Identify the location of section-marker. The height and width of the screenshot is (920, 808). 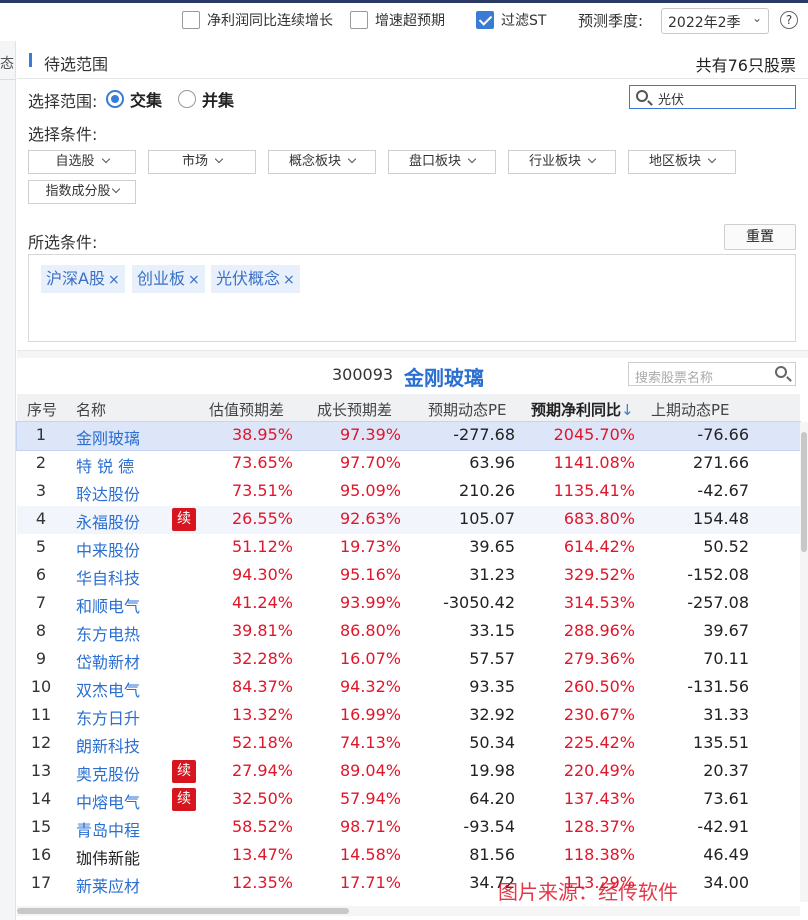
(30, 60).